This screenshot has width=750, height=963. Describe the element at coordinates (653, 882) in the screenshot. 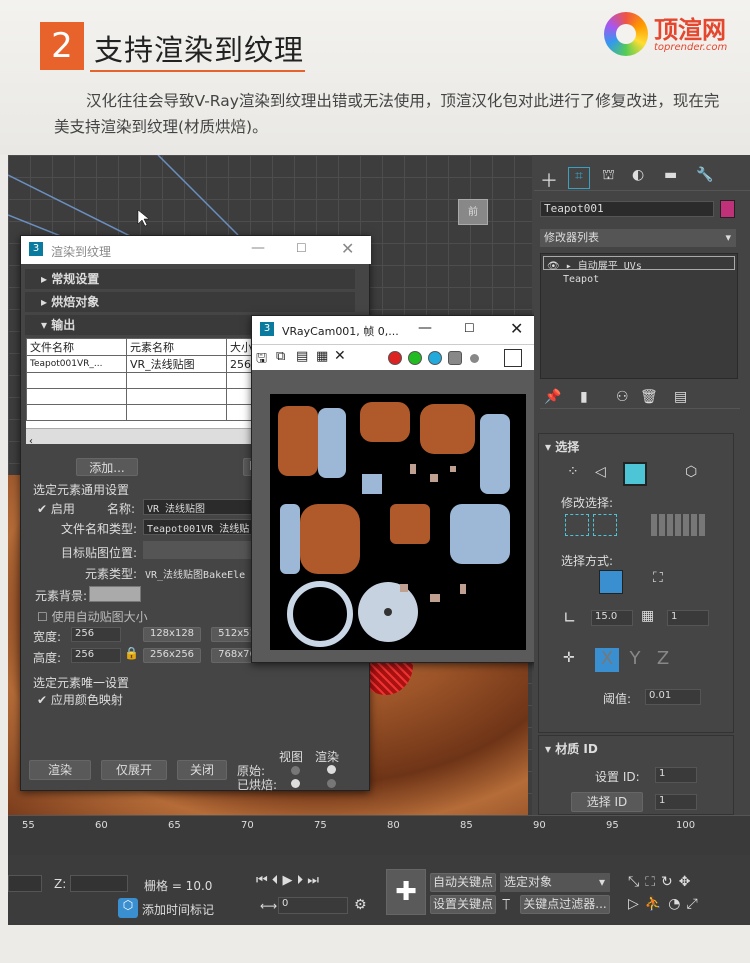

I see `zoom-all-icon: ⛶` at that location.